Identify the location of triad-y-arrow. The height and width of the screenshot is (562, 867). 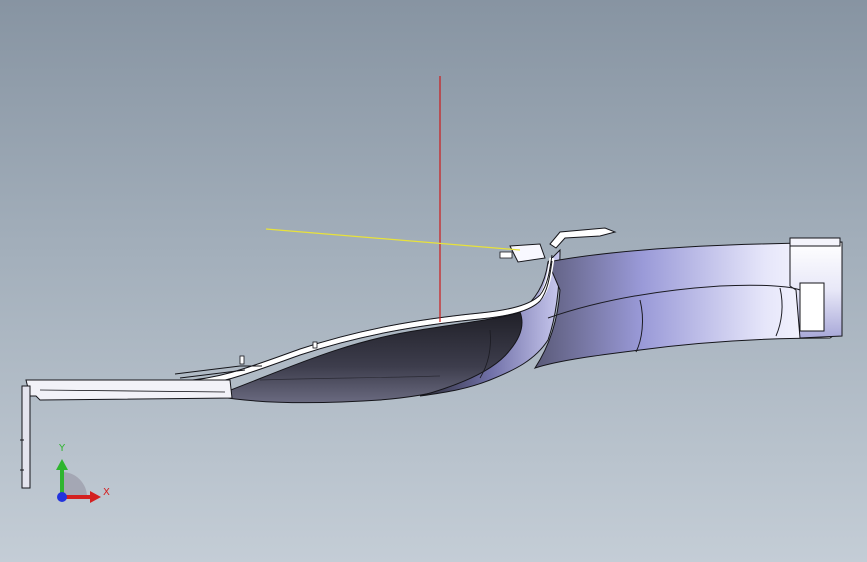
(62, 464).